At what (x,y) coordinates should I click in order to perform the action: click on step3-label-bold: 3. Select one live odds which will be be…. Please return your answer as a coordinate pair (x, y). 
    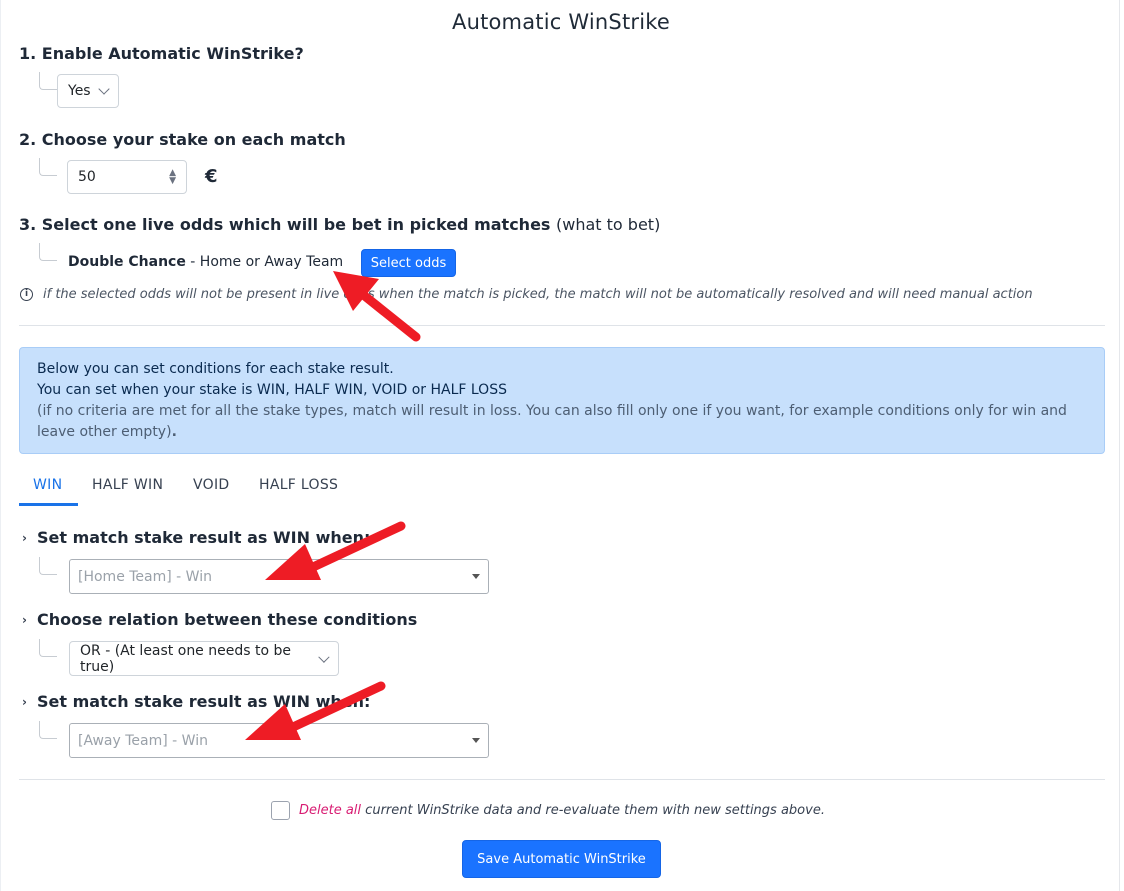
    Looking at the image, I should click on (285, 224).